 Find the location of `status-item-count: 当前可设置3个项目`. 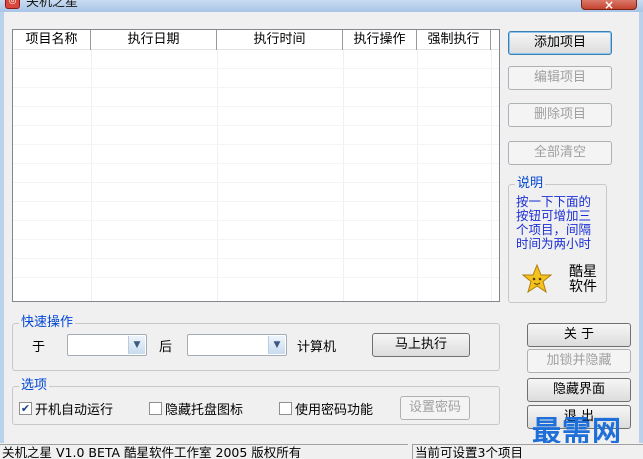

status-item-count: 当前可设置3个项目 is located at coordinates (527, 451).